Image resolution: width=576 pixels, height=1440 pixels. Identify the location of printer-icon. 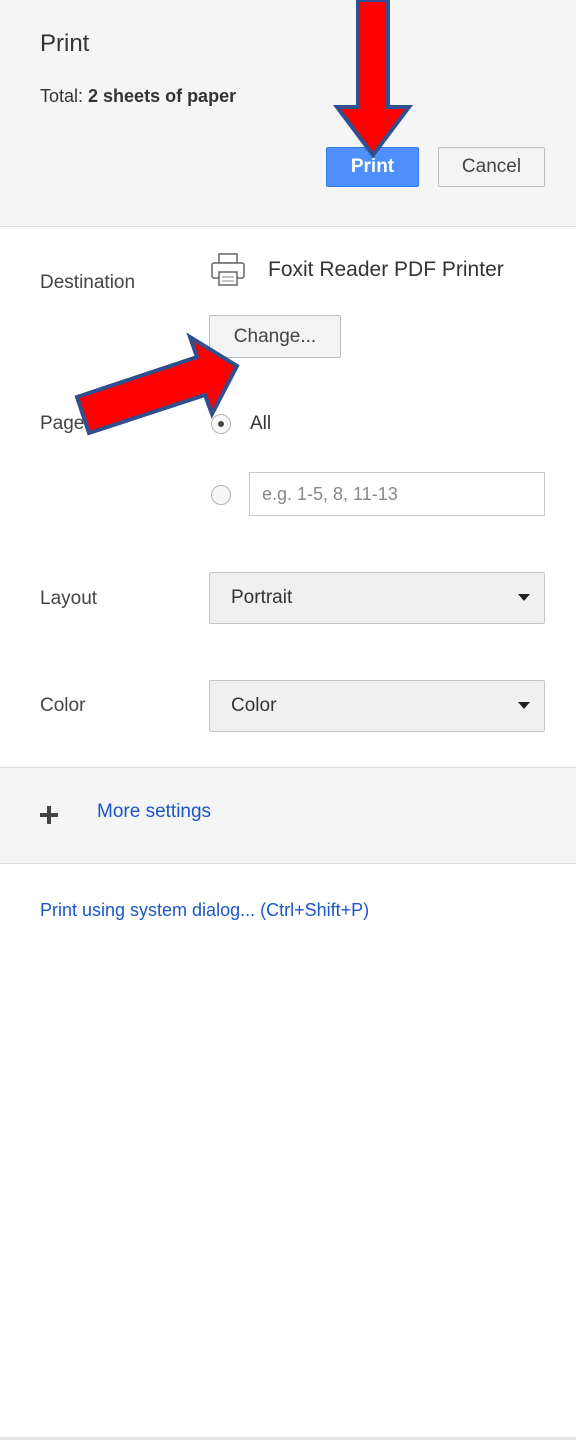
(228, 269).